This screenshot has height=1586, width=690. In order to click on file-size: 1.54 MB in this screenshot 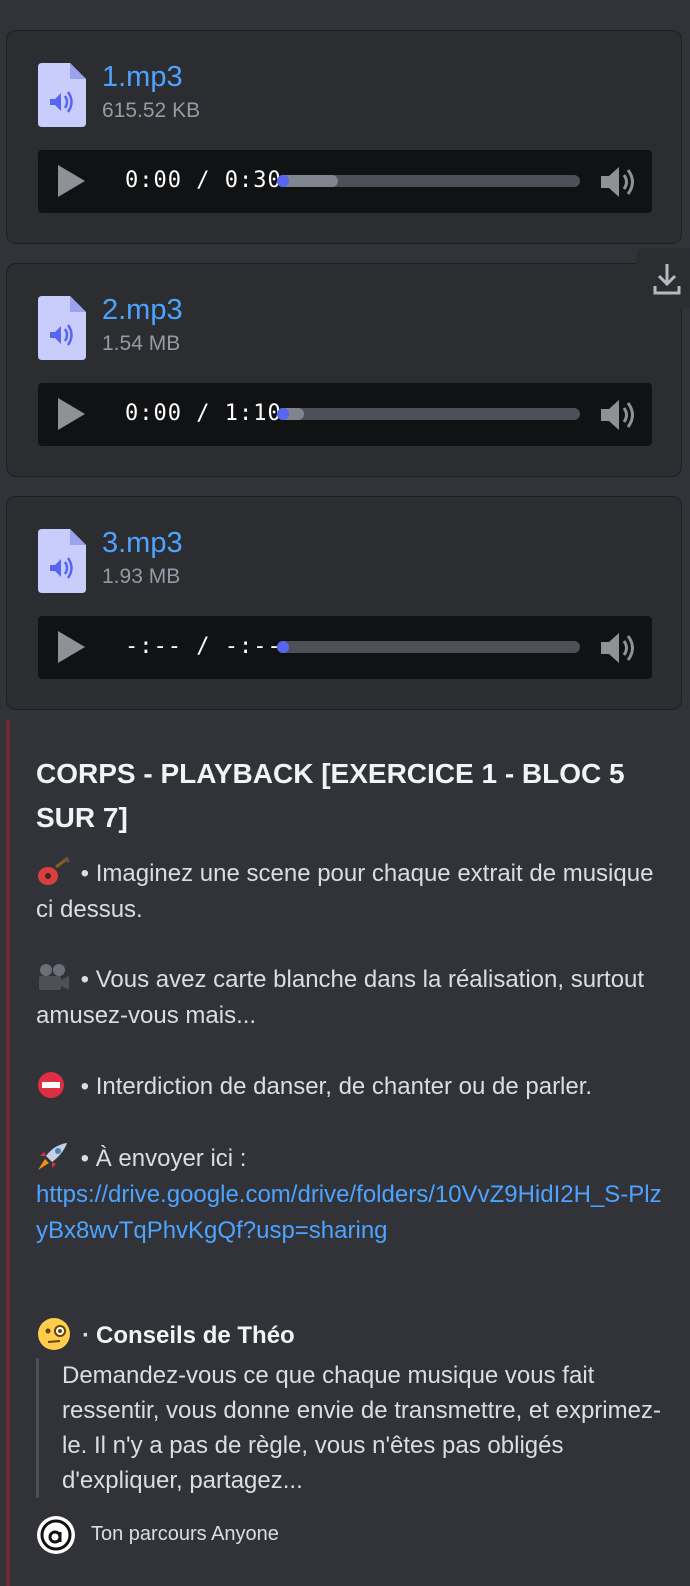, I will do `click(141, 343)`.